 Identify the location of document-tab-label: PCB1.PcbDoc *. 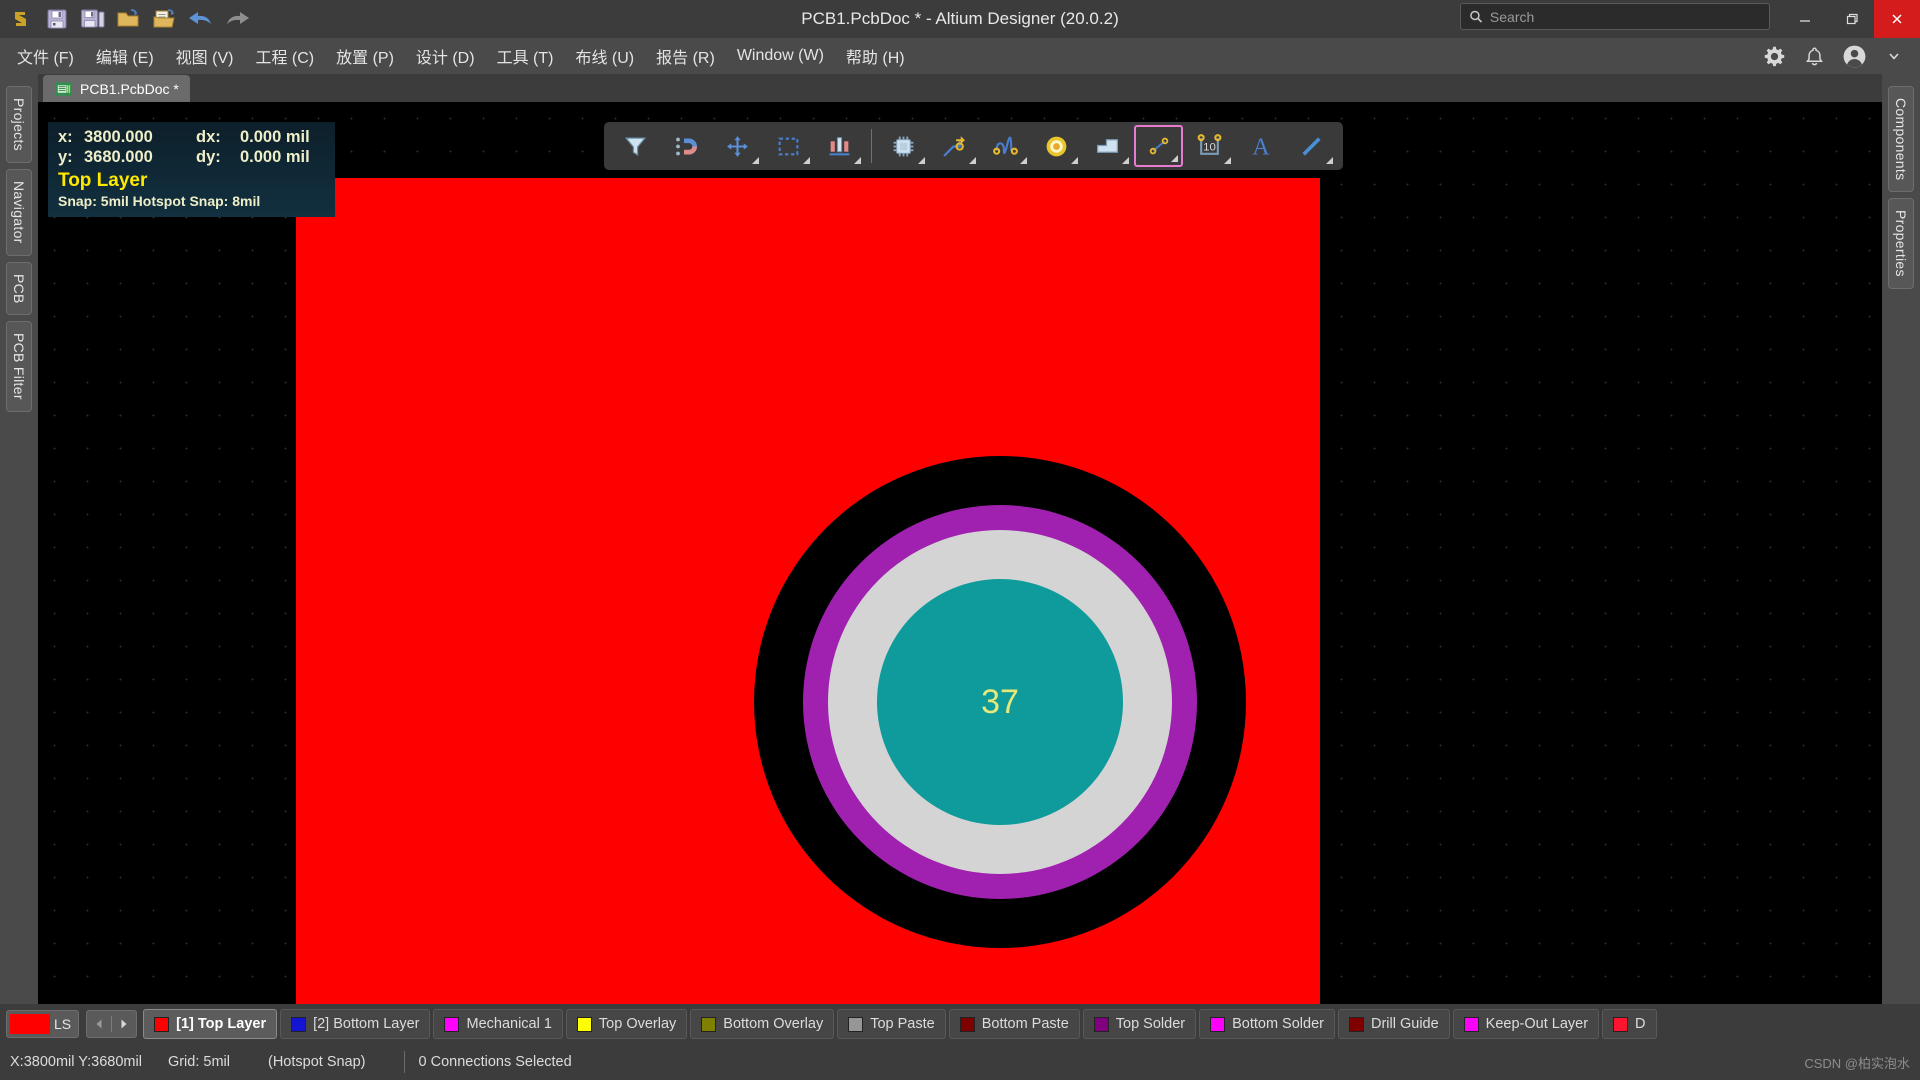
(129, 88).